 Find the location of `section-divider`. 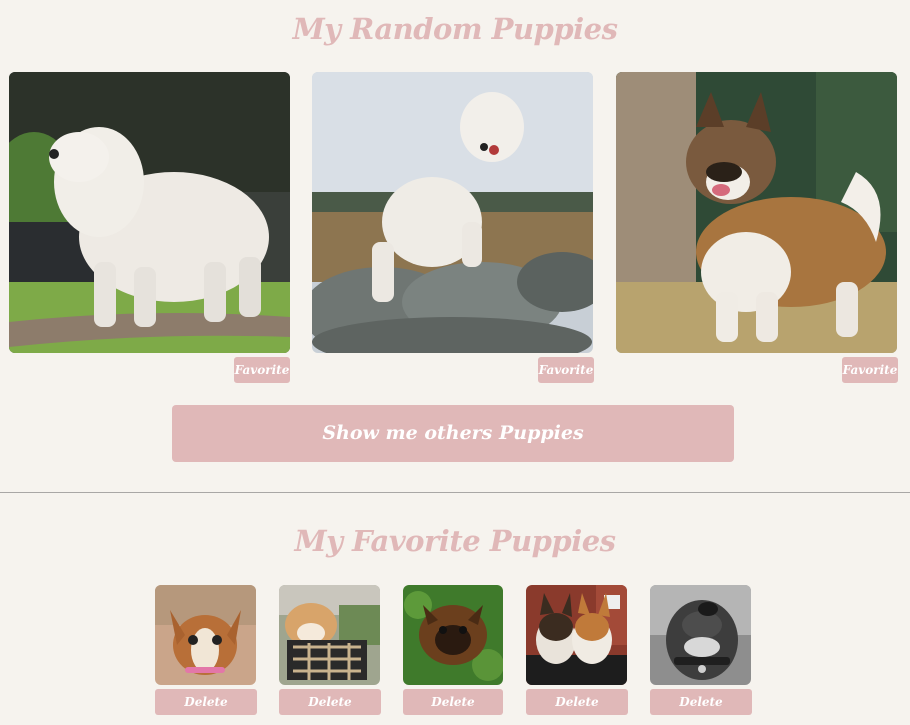

section-divider is located at coordinates (455, 492).